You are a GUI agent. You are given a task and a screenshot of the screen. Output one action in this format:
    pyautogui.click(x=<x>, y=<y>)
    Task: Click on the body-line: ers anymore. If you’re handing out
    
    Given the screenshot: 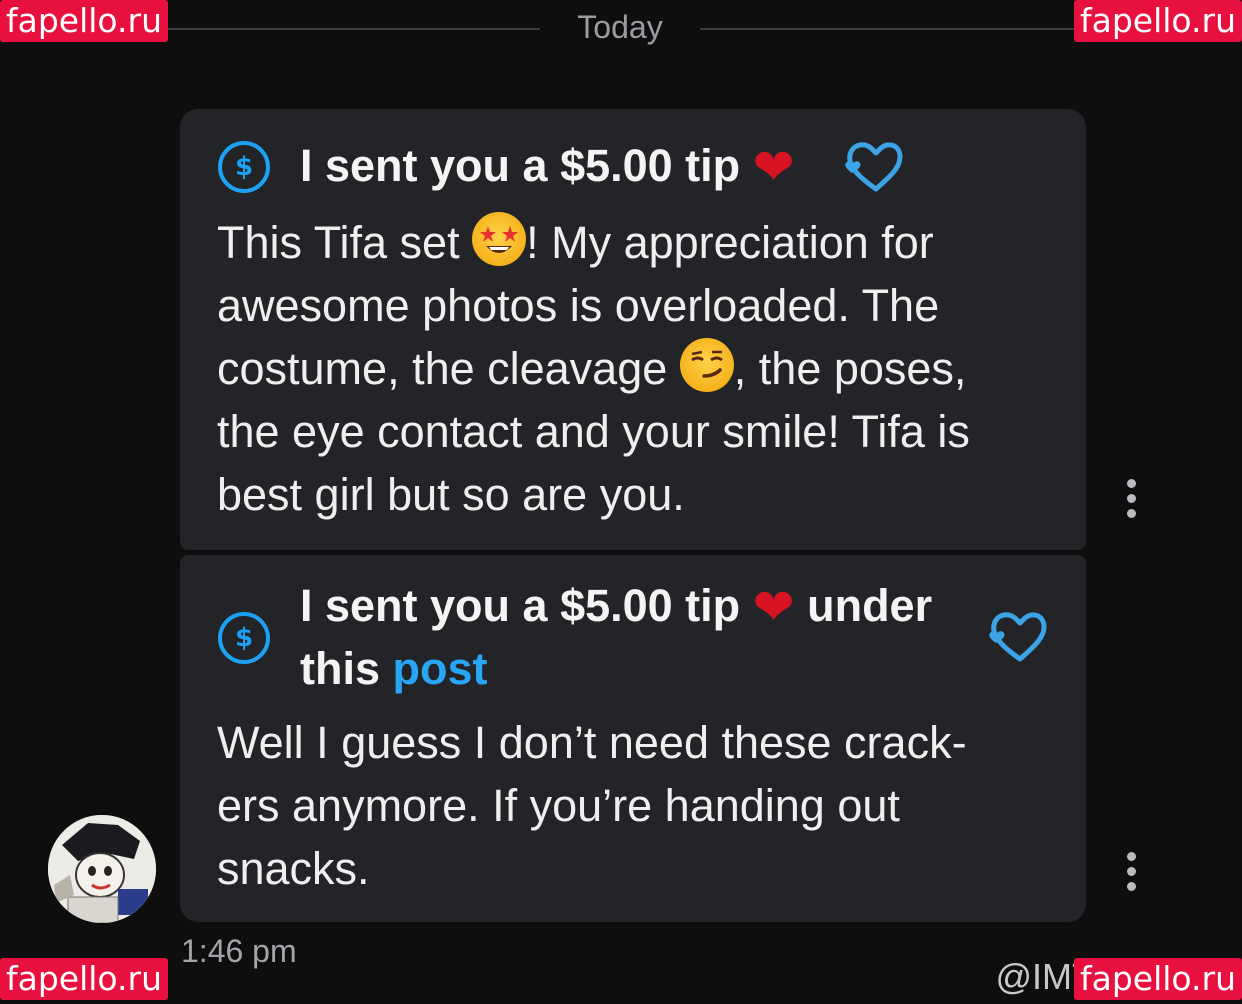 What is the action you would take?
    pyautogui.click(x=558, y=805)
    